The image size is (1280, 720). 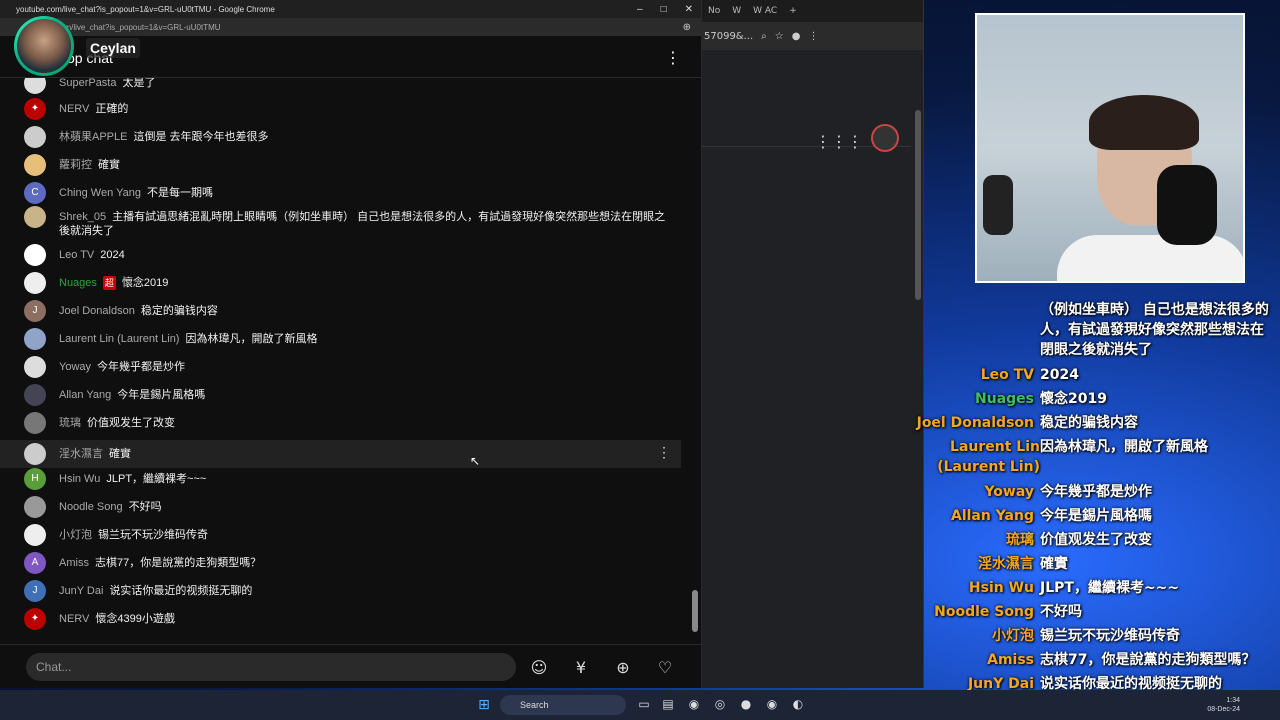 What do you see at coordinates (340, 283) in the screenshot?
I see `chat-message: Nuages 超懷念2019` at bounding box center [340, 283].